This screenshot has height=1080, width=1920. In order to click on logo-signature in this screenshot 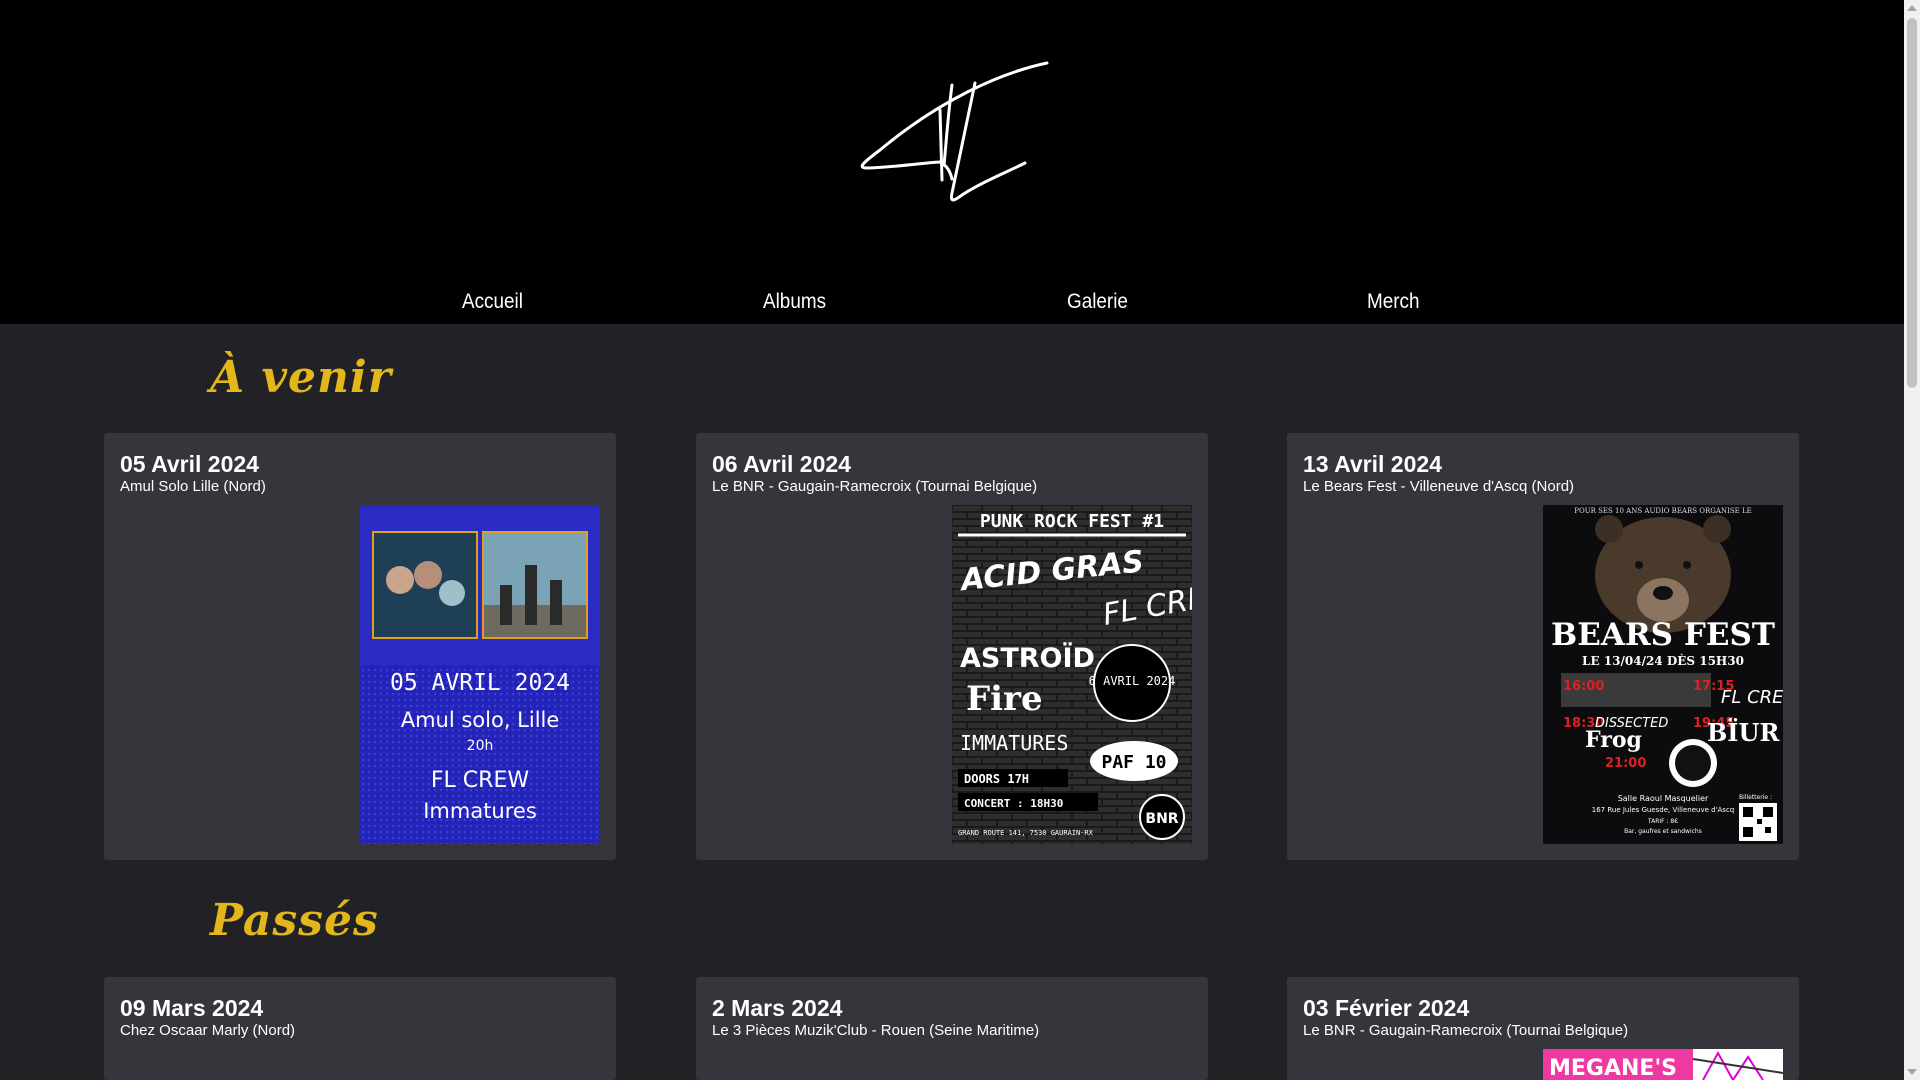, I will do `click(955, 130)`.